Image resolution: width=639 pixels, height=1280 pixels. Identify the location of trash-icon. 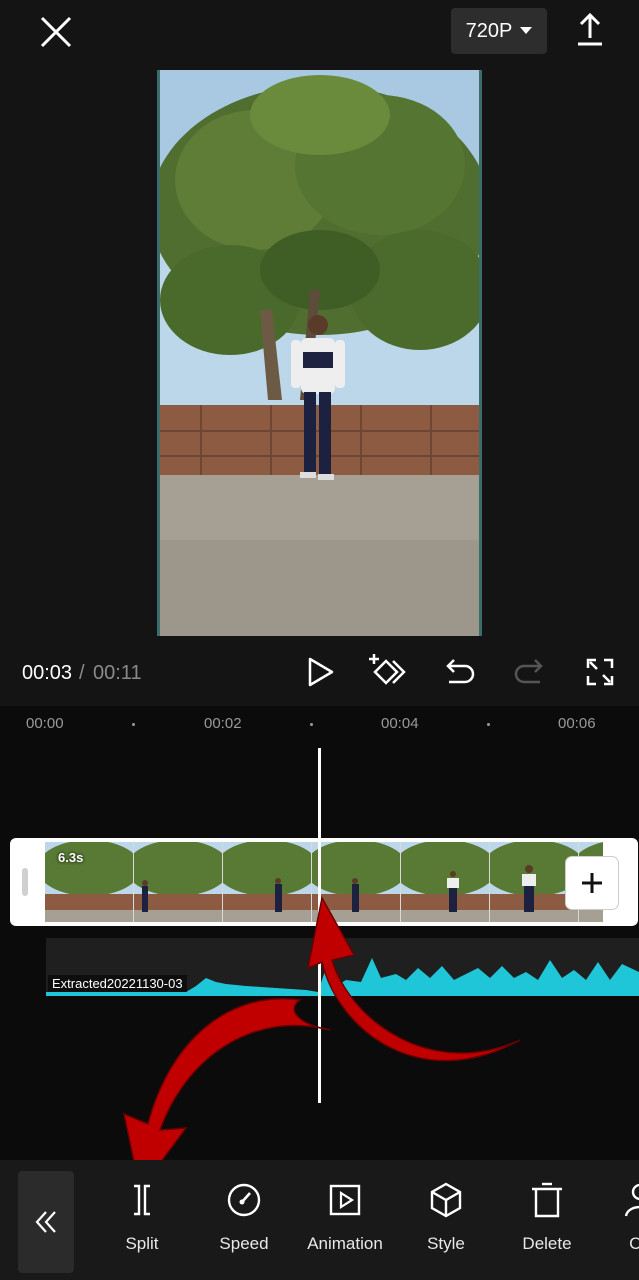
(547, 1200).